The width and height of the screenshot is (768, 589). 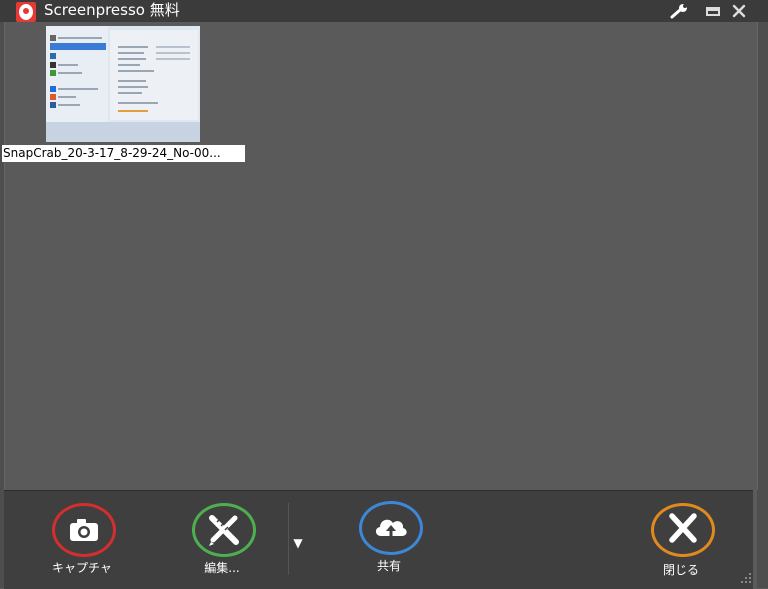 I want to click on camera-icon, so click(x=84, y=530).